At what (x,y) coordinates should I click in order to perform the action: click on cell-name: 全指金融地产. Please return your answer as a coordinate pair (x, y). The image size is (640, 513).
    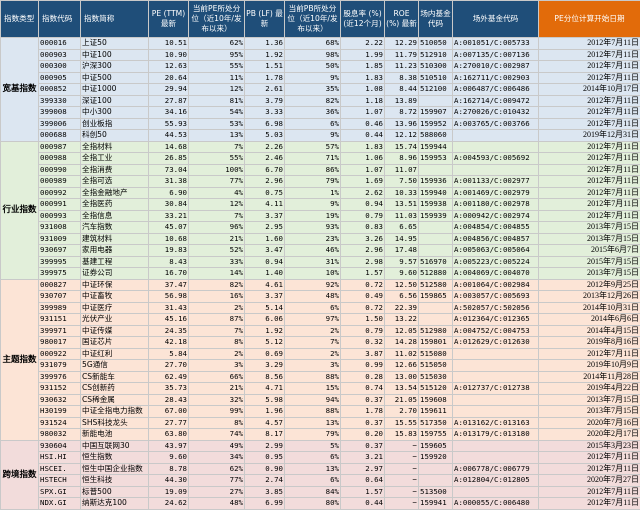
    Looking at the image, I should click on (114, 192).